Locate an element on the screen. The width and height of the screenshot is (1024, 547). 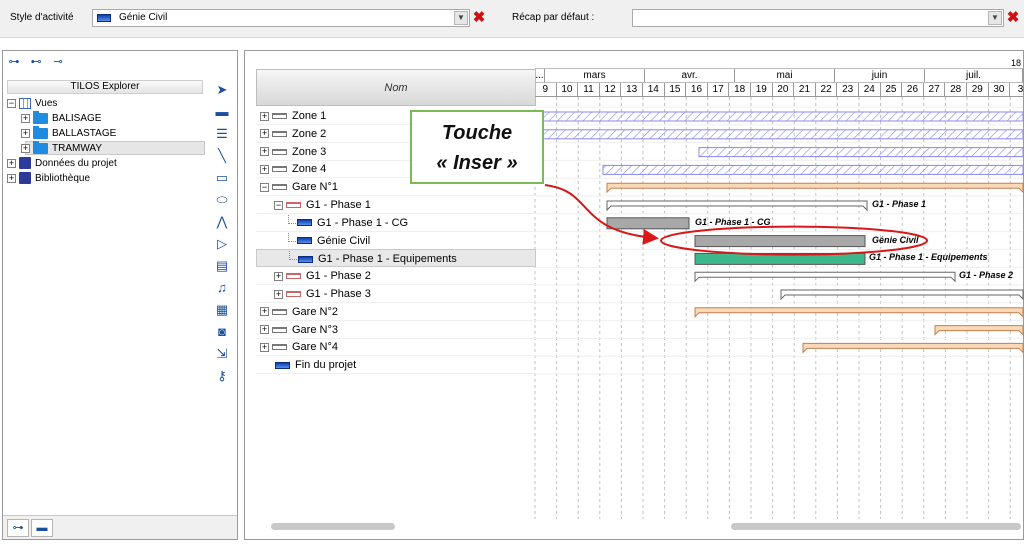
pattern-grid-icon: ▦ is located at coordinates (222, 310).